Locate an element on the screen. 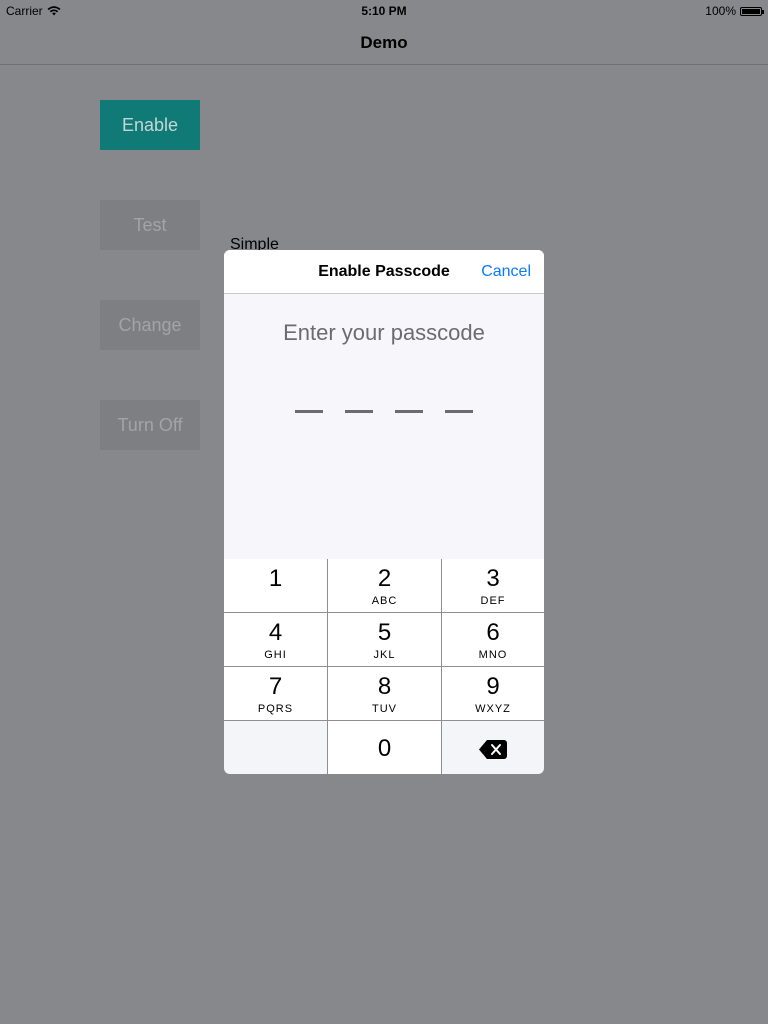 Image resolution: width=768 pixels, height=1024 pixels. key-digit: 7 is located at coordinates (275, 686).